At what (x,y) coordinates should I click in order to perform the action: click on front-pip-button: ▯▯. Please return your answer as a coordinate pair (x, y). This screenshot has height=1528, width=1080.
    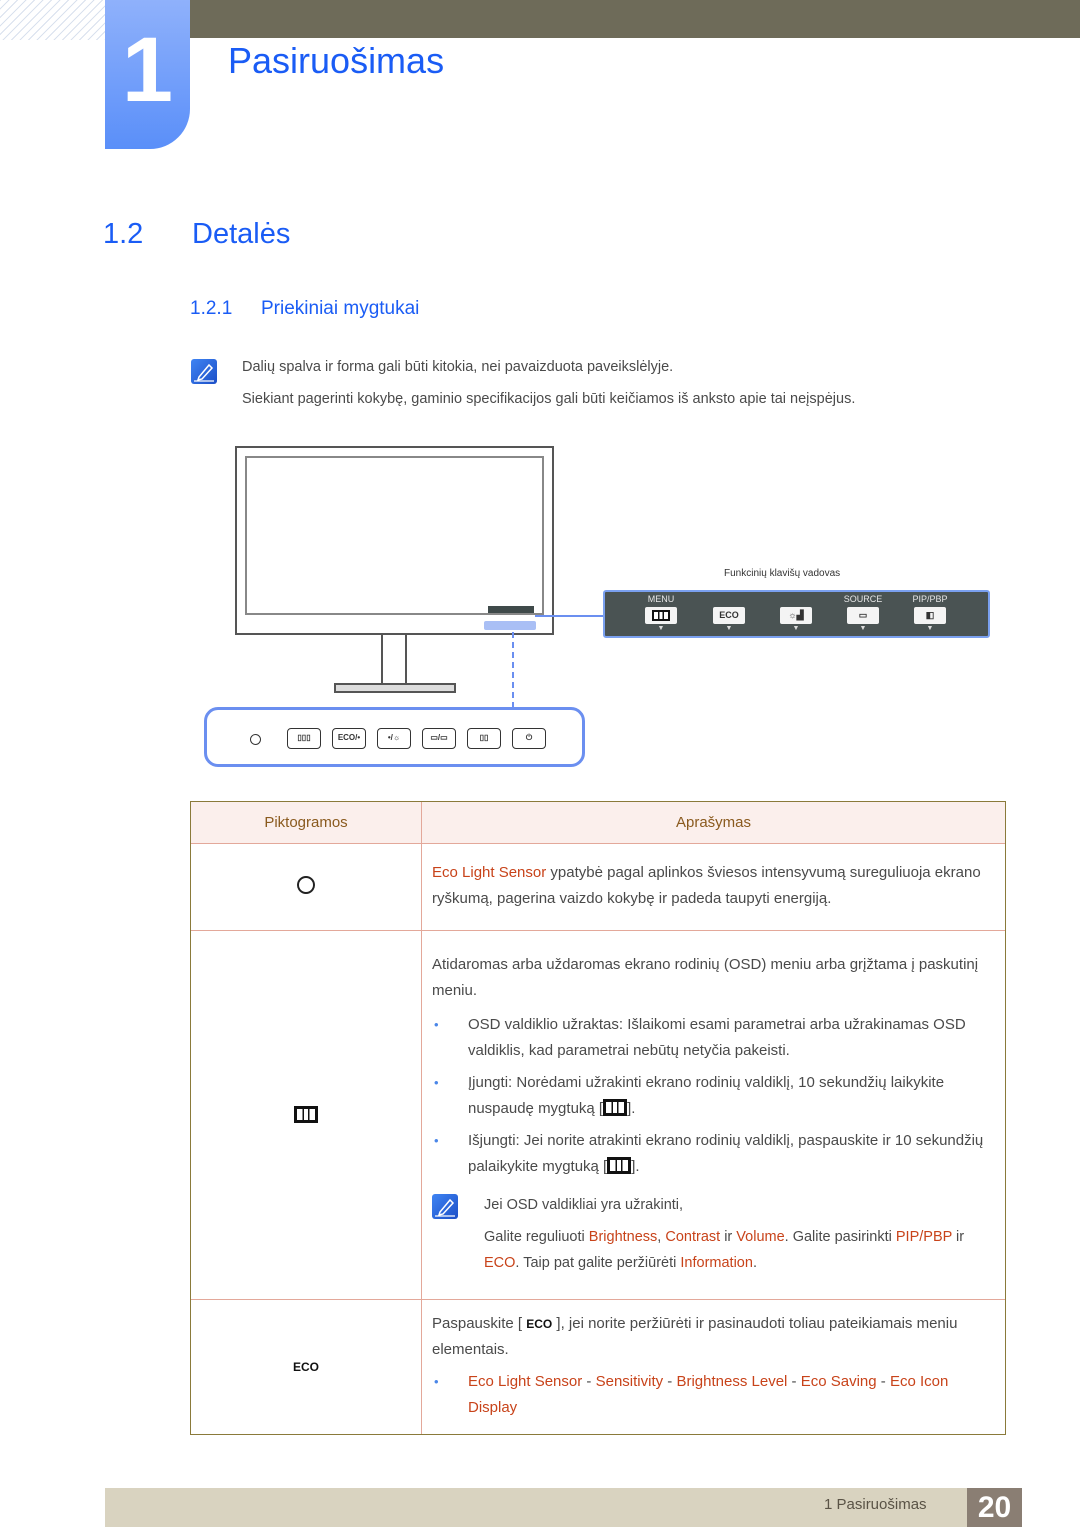
    Looking at the image, I should click on (484, 738).